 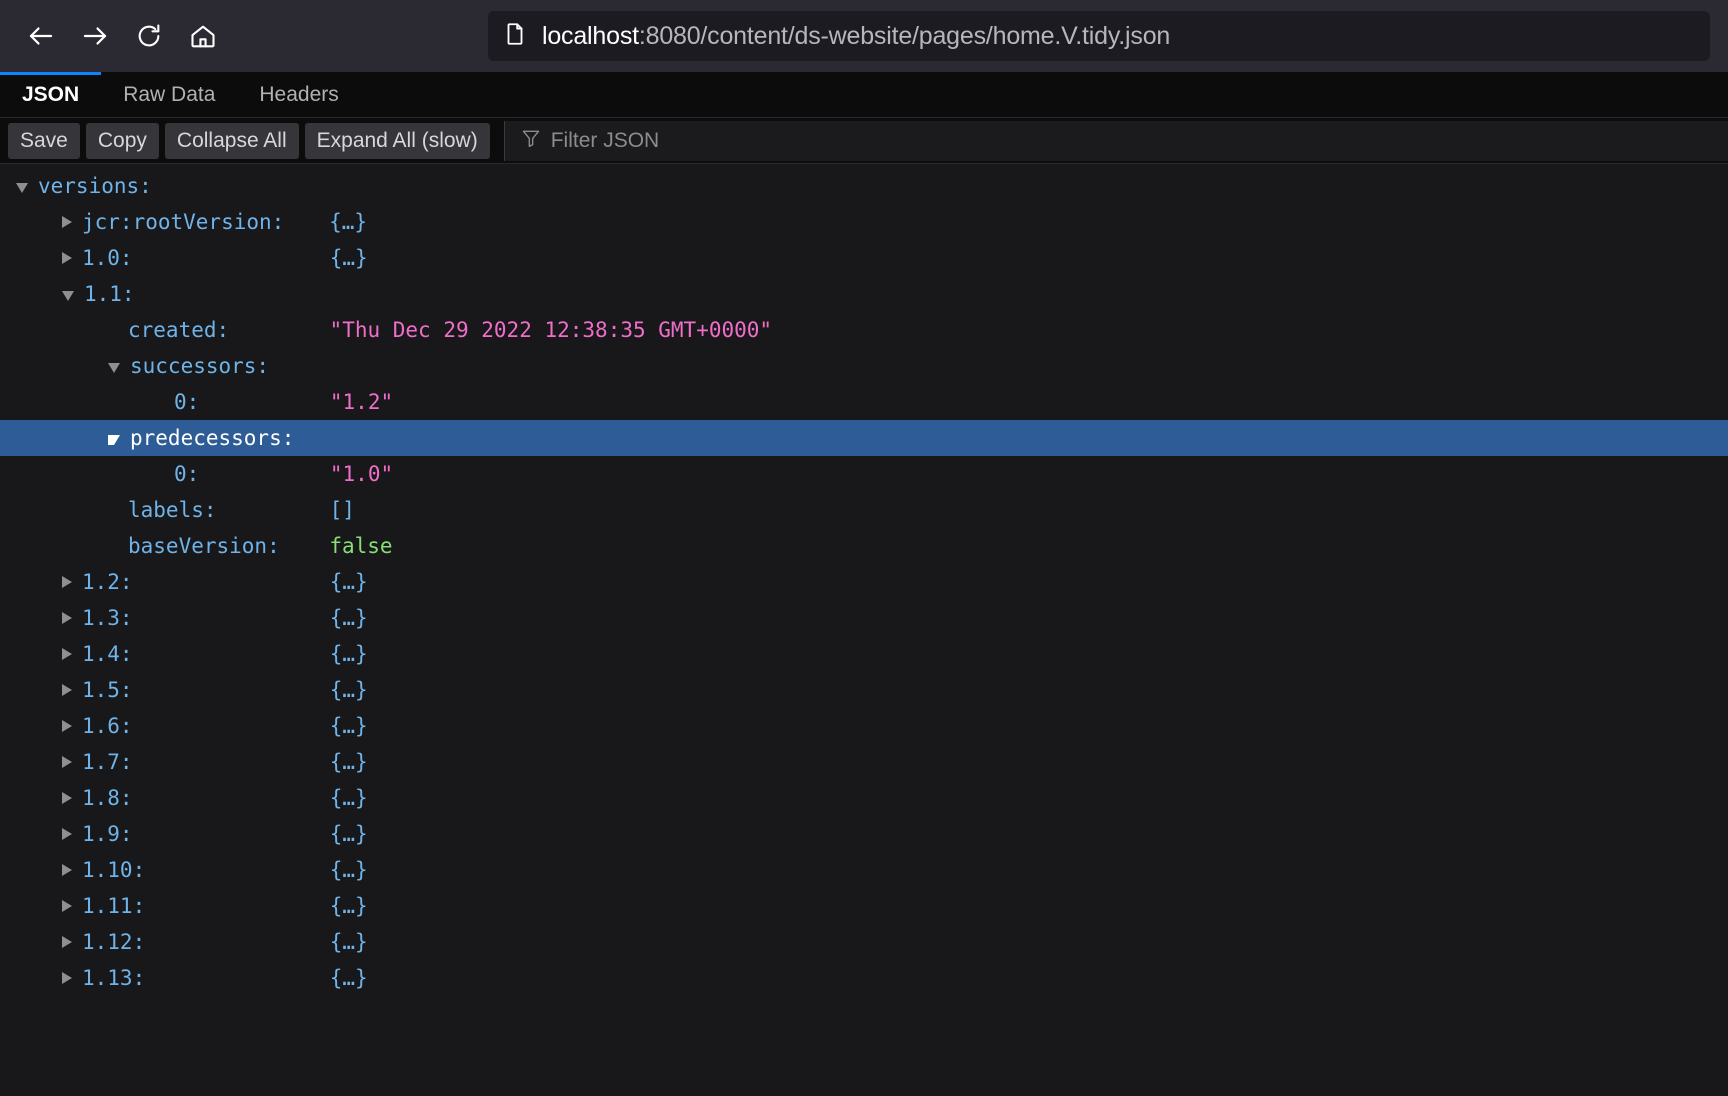 I want to click on reload-button, so click(x=149, y=36).